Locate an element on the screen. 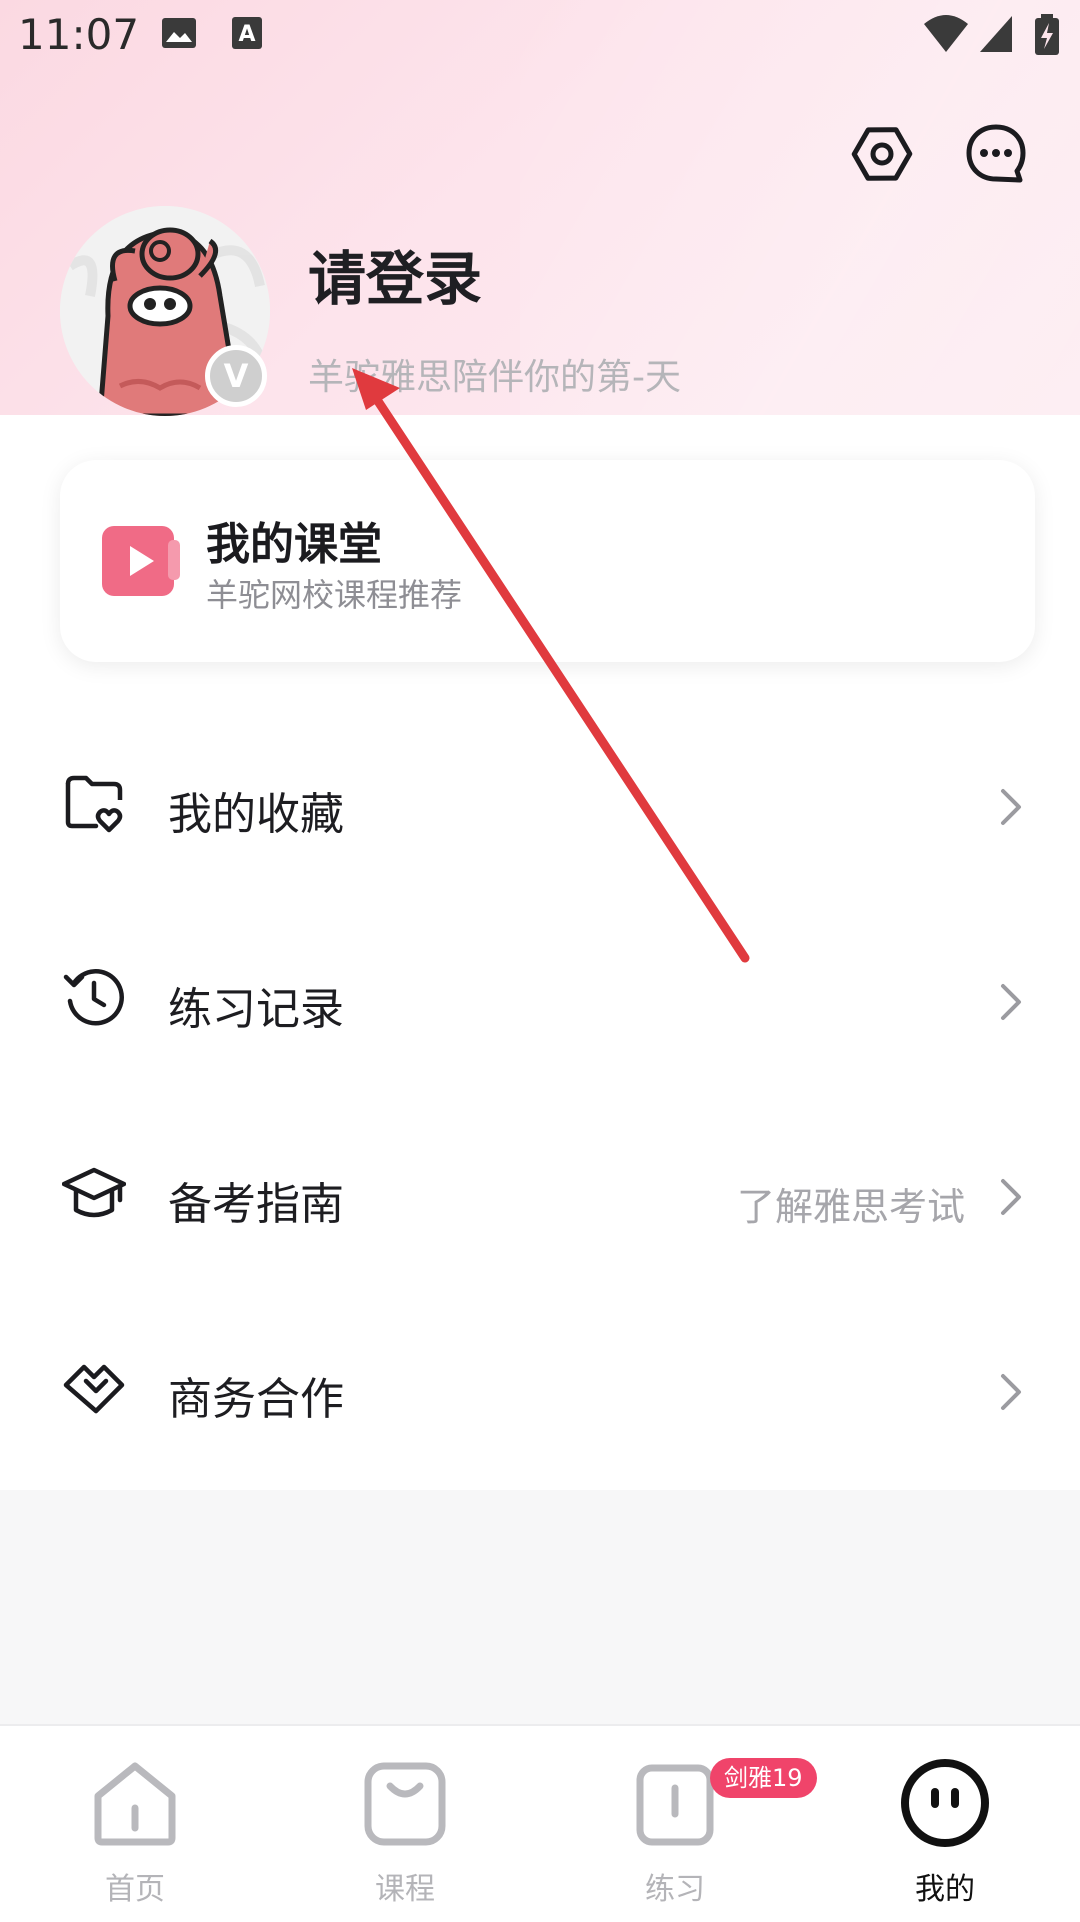  menu-label: 练习记录 is located at coordinates (256, 1009).